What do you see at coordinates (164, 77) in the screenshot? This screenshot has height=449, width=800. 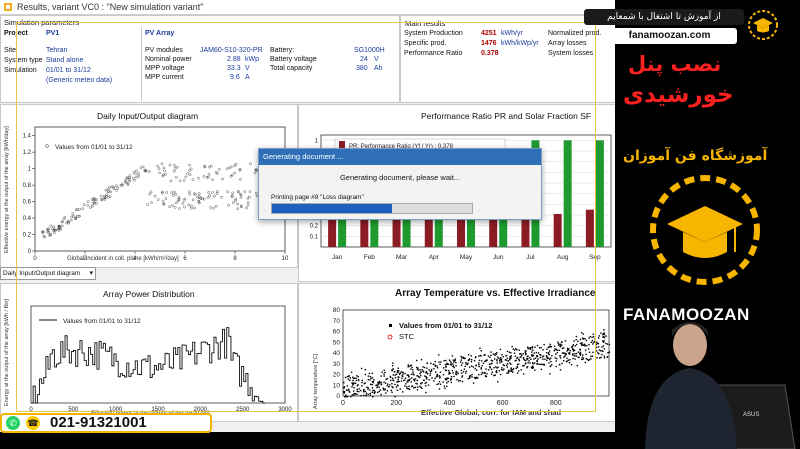 I see `mpp-current-label: MPP current` at bounding box center [164, 77].